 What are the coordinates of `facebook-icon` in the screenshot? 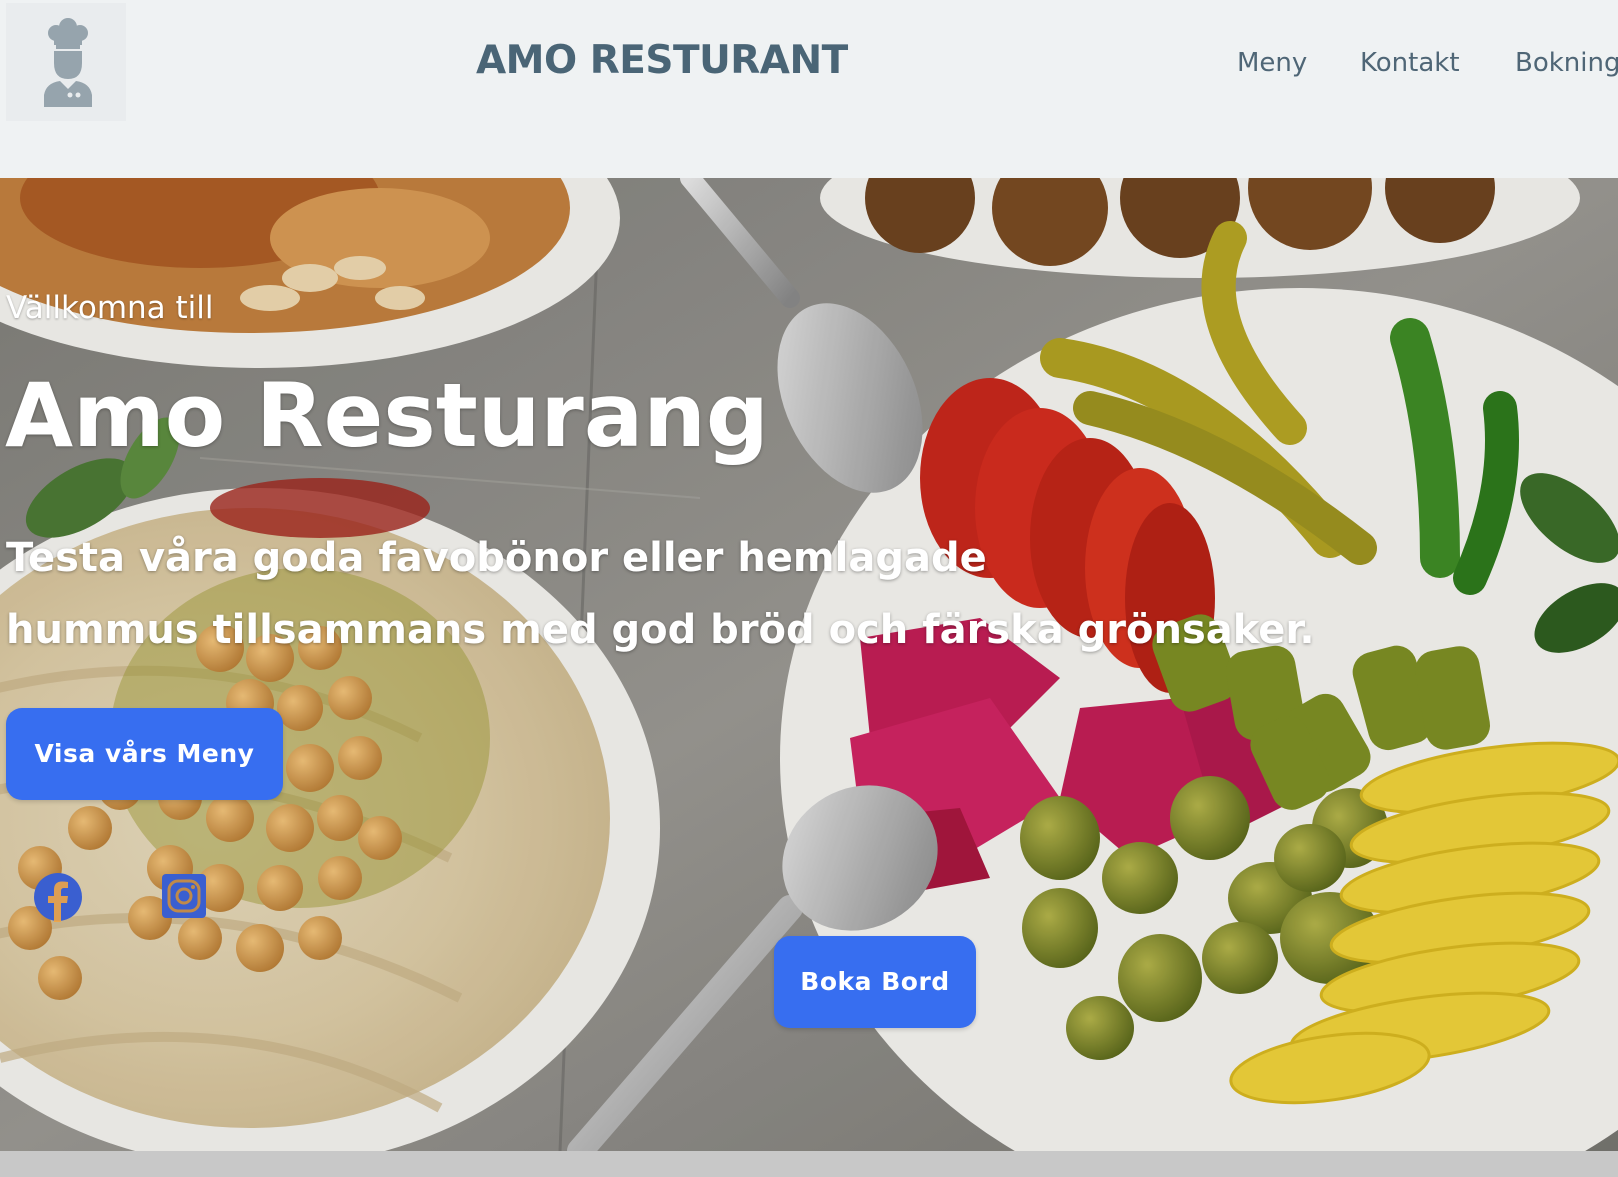 It's located at (58, 897).